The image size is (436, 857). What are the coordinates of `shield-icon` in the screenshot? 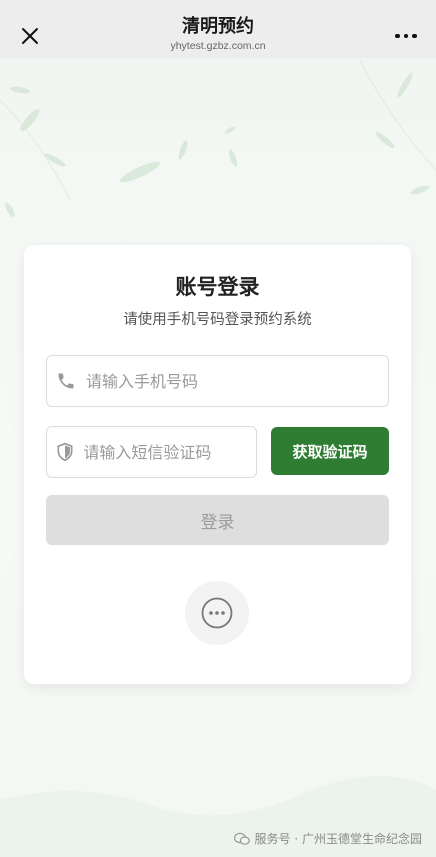 It's located at (65, 452).